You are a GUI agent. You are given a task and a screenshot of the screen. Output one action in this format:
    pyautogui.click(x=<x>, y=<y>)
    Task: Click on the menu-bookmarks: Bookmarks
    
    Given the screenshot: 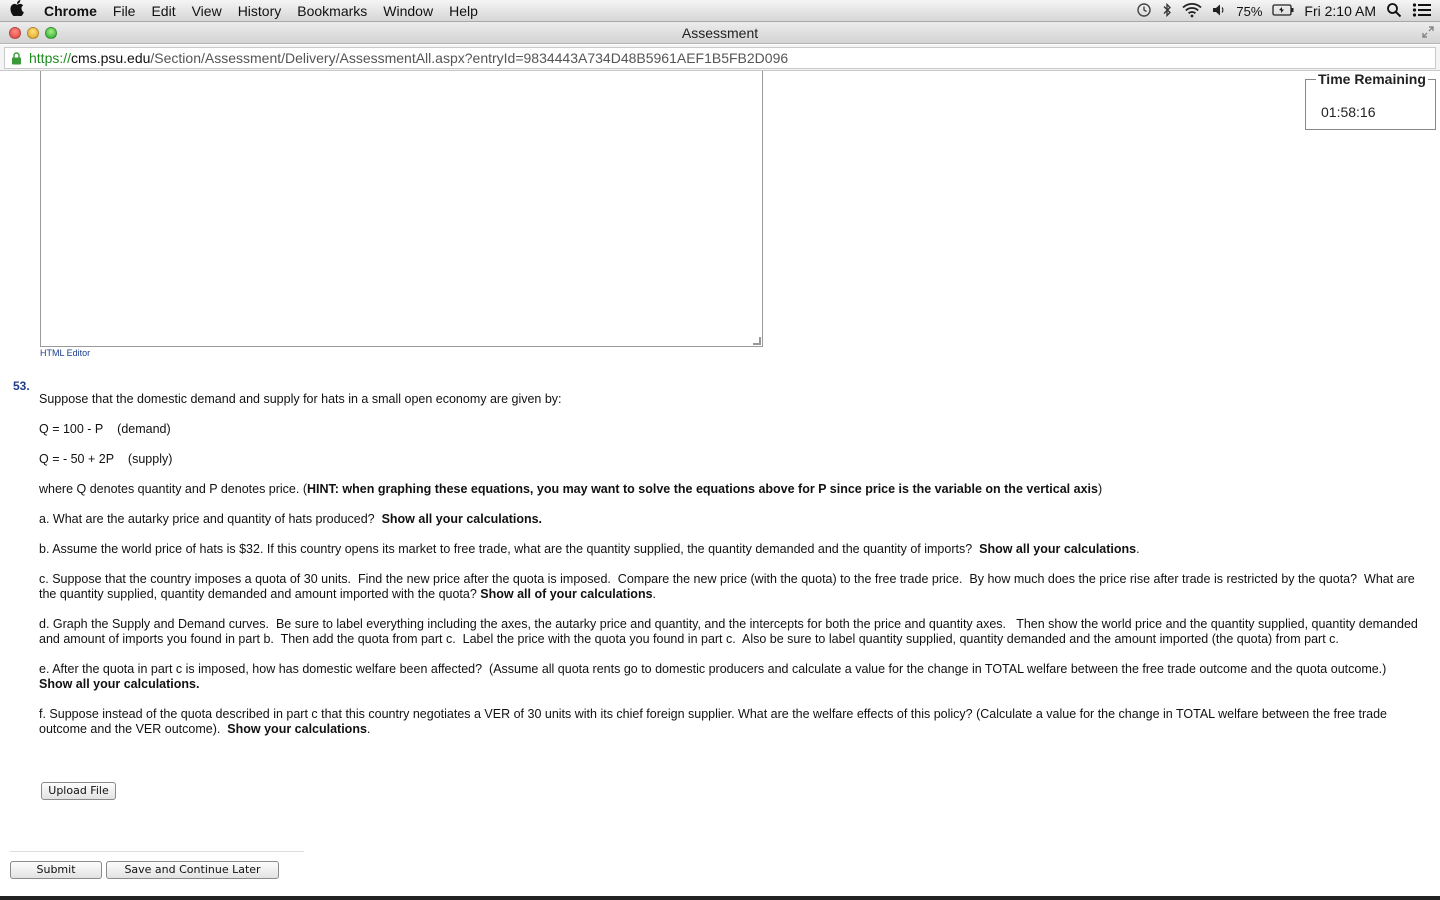 What is the action you would take?
    pyautogui.click(x=332, y=11)
    